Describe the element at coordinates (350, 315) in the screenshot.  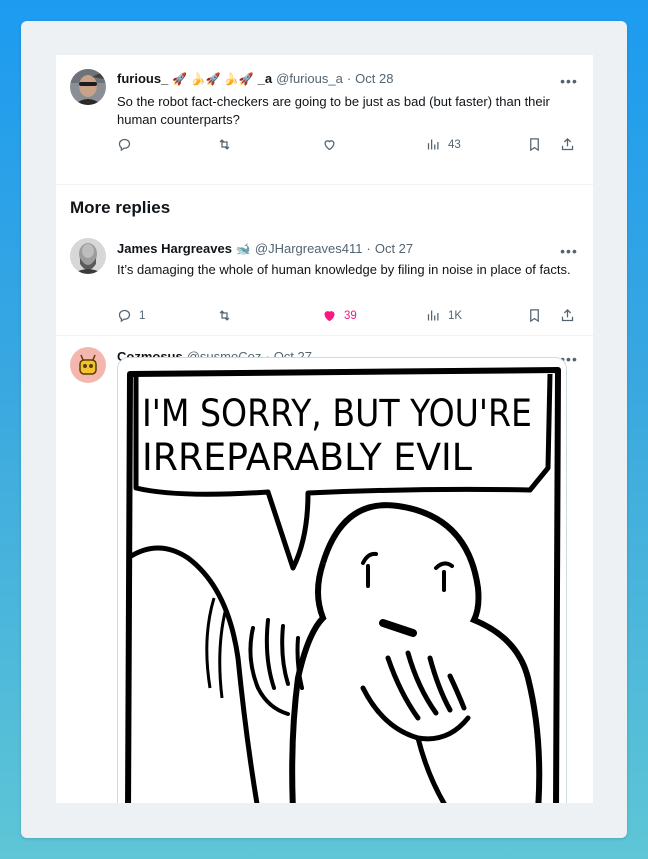
I see `like-count: 39` at that location.